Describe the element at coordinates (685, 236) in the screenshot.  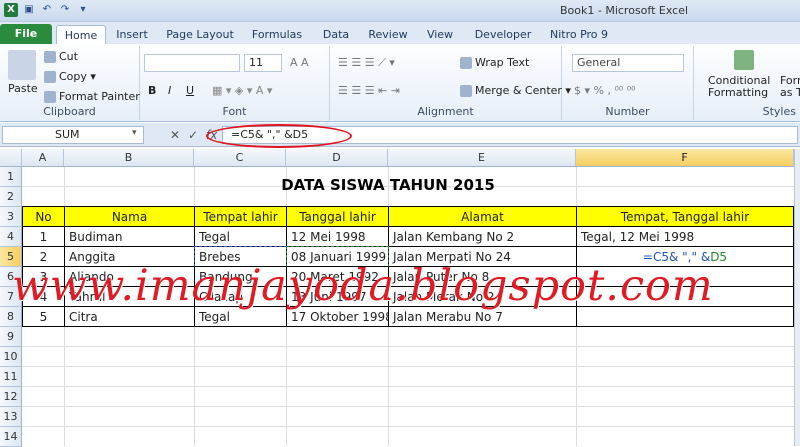
I see `table-cell: Tegal, 12 Mei 1998` at that location.